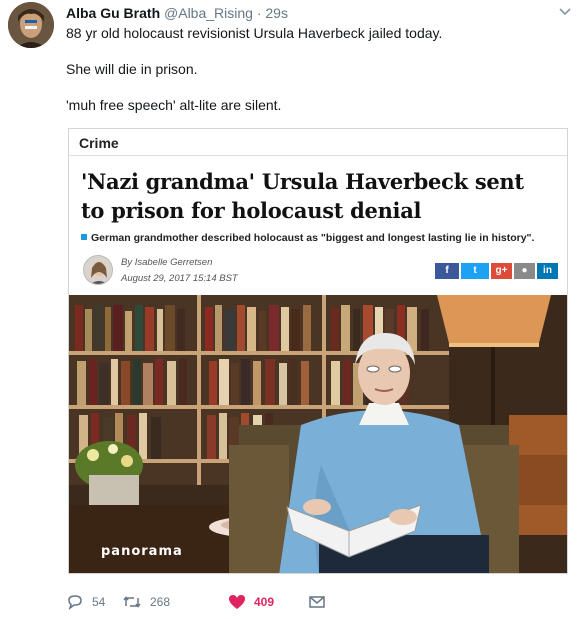  I want to click on retweet-button: 268, so click(146, 602).